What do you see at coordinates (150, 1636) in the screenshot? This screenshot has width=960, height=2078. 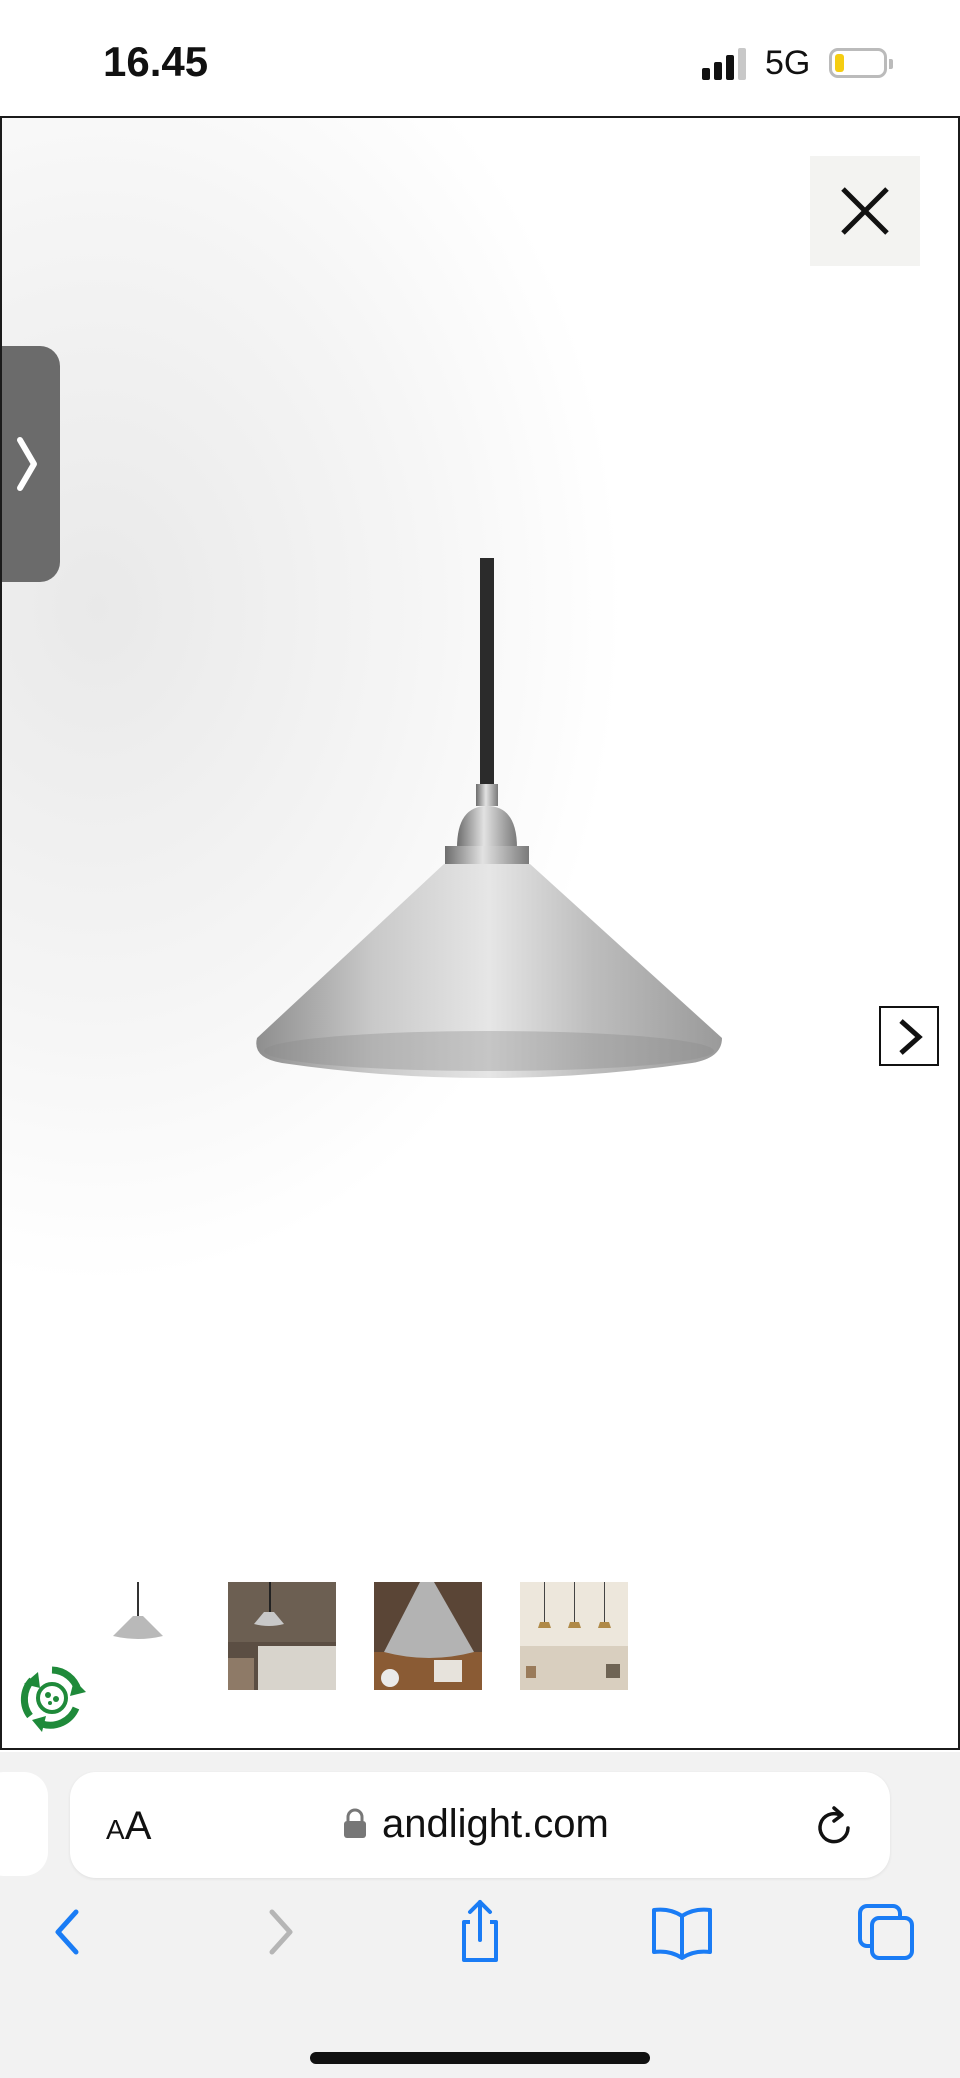 I see `thumb-lamp-product` at bounding box center [150, 1636].